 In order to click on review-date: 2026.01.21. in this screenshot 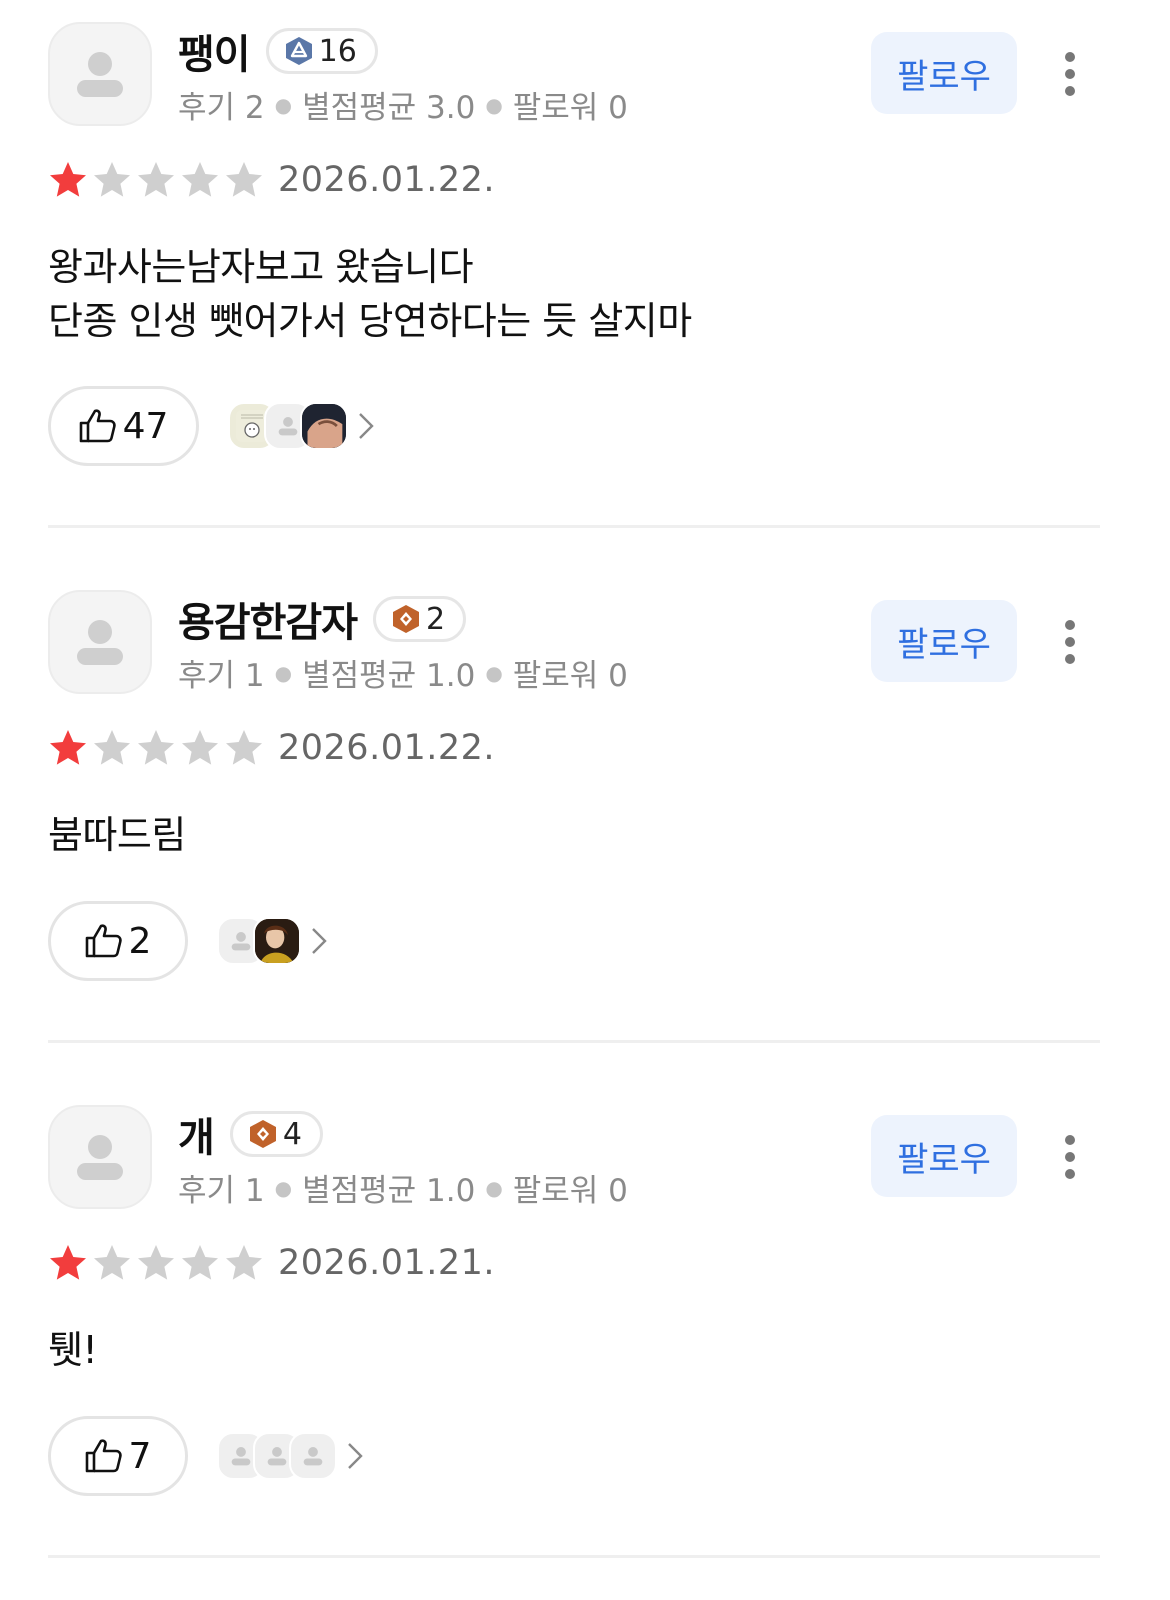, I will do `click(387, 1263)`.